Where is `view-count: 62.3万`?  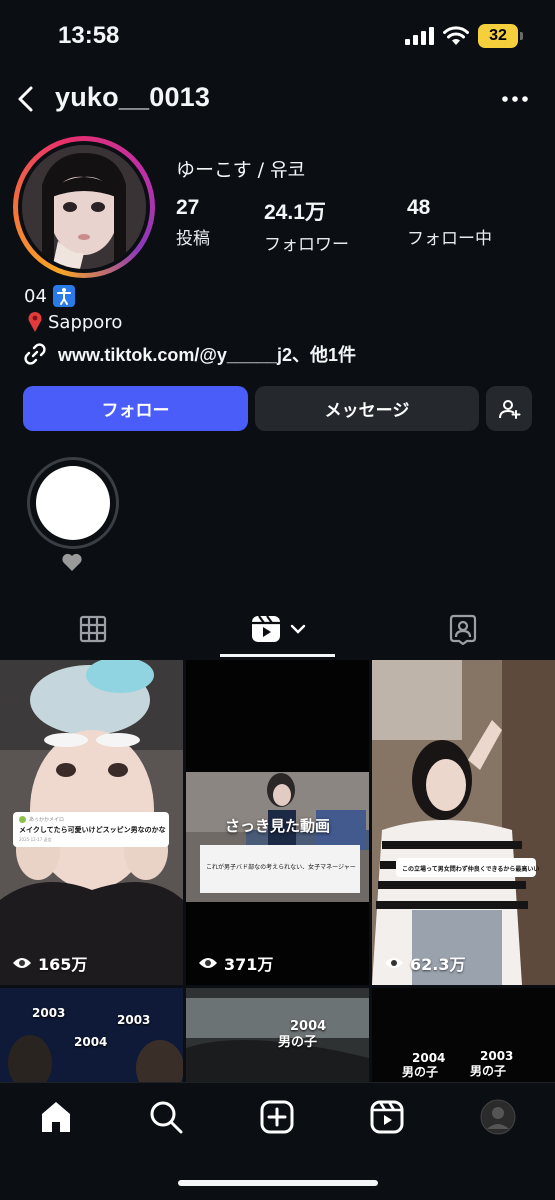 view-count: 62.3万 is located at coordinates (424, 963).